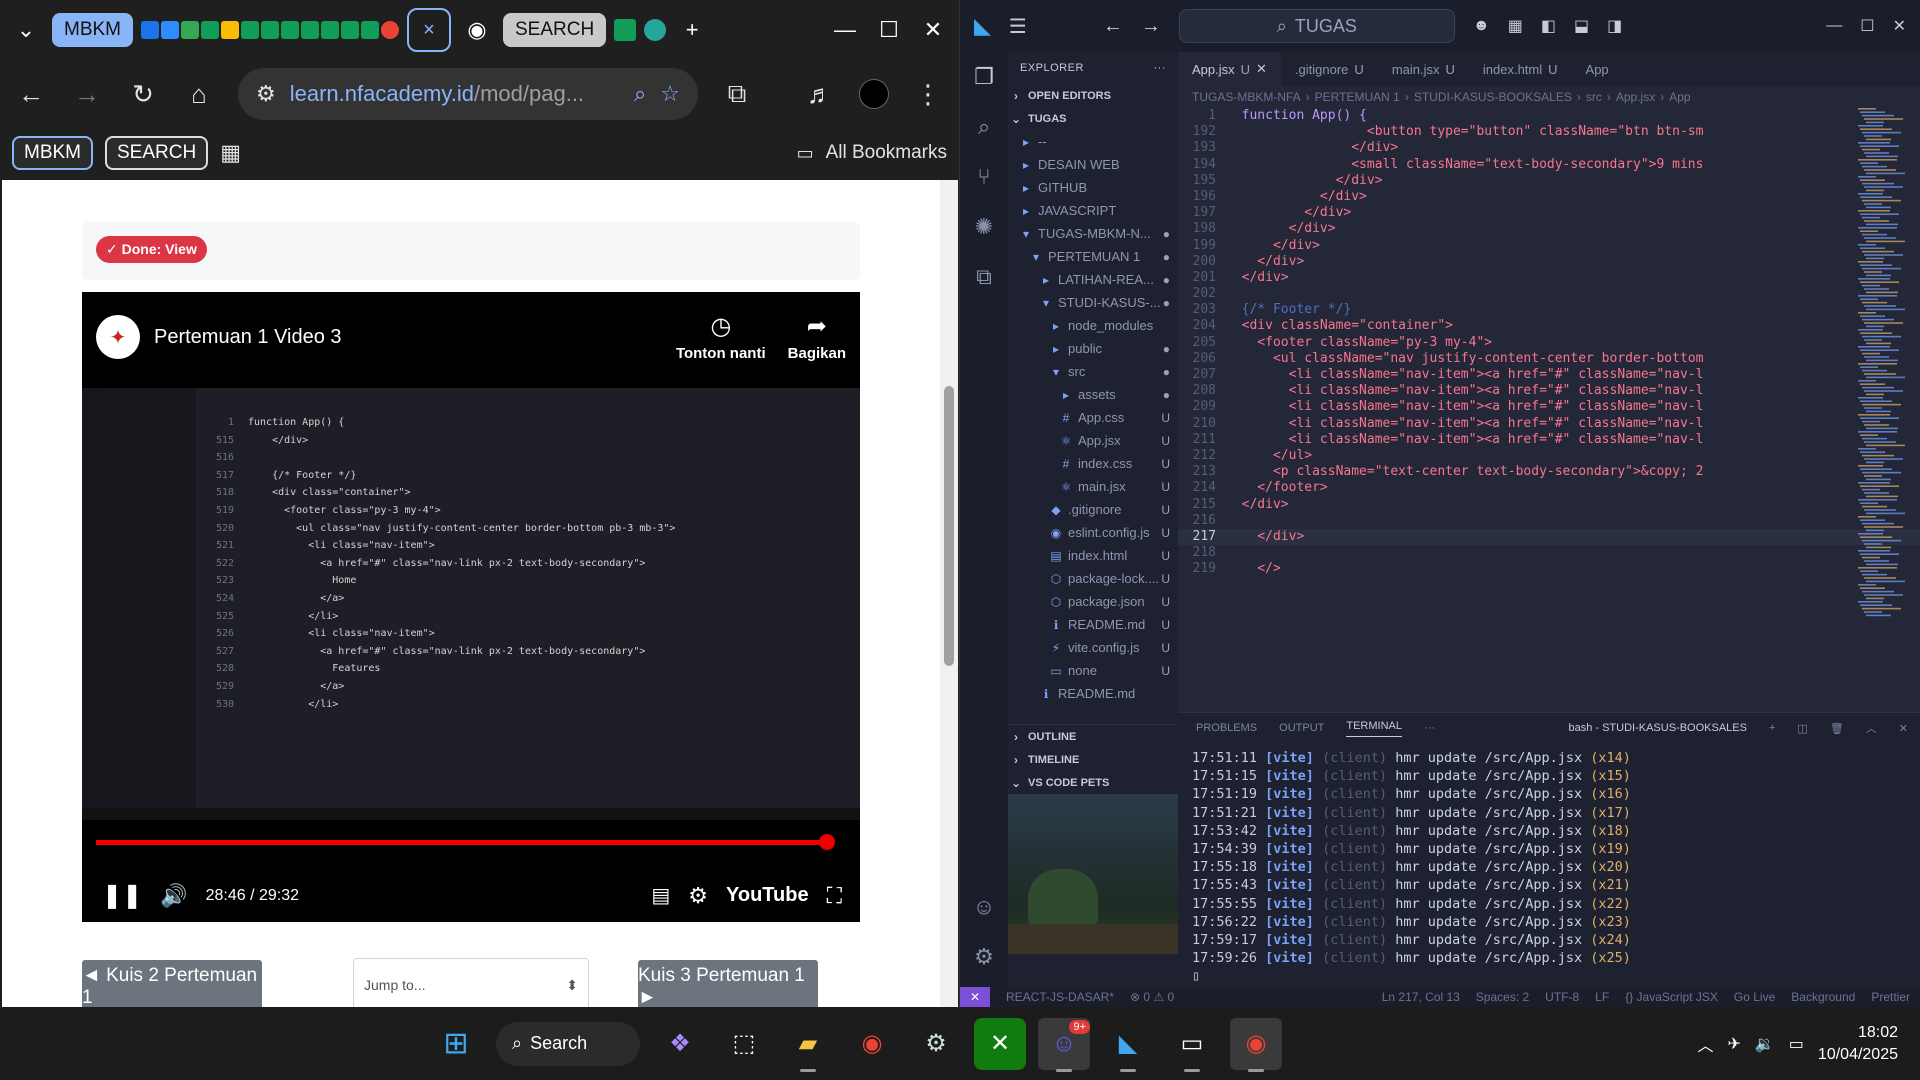  What do you see at coordinates (1705, 1044) in the screenshot?
I see `tray-chevron-icon: ︿` at bounding box center [1705, 1044].